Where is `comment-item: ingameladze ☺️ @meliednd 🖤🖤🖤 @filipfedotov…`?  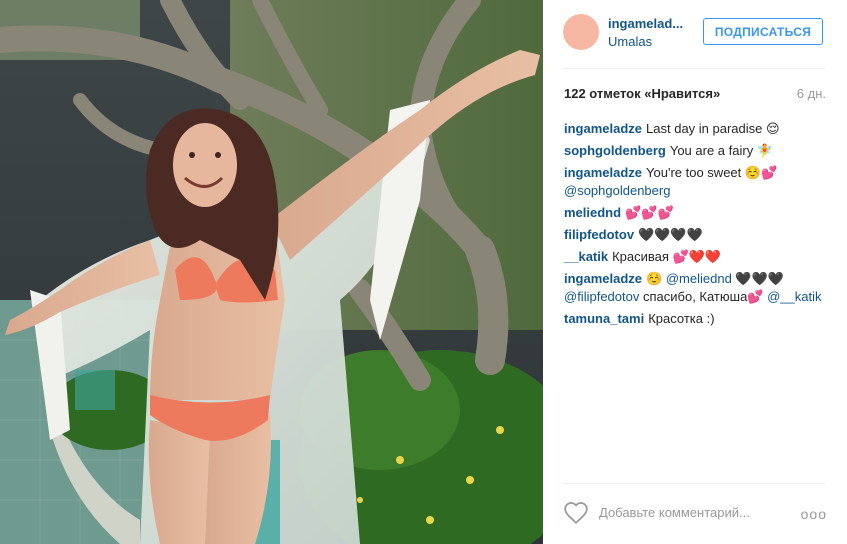
comment-item: ingameladze ☺️ @meliednd 🖤🖤🖤 @filipfedotov… is located at coordinates (695, 288).